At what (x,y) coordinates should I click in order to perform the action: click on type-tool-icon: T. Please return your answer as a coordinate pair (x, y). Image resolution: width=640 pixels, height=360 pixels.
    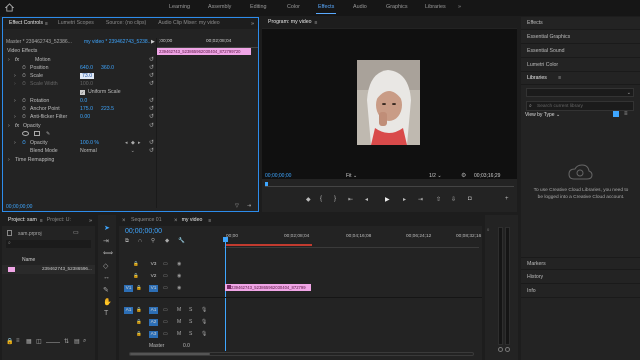
    Looking at the image, I should click on (106, 313).